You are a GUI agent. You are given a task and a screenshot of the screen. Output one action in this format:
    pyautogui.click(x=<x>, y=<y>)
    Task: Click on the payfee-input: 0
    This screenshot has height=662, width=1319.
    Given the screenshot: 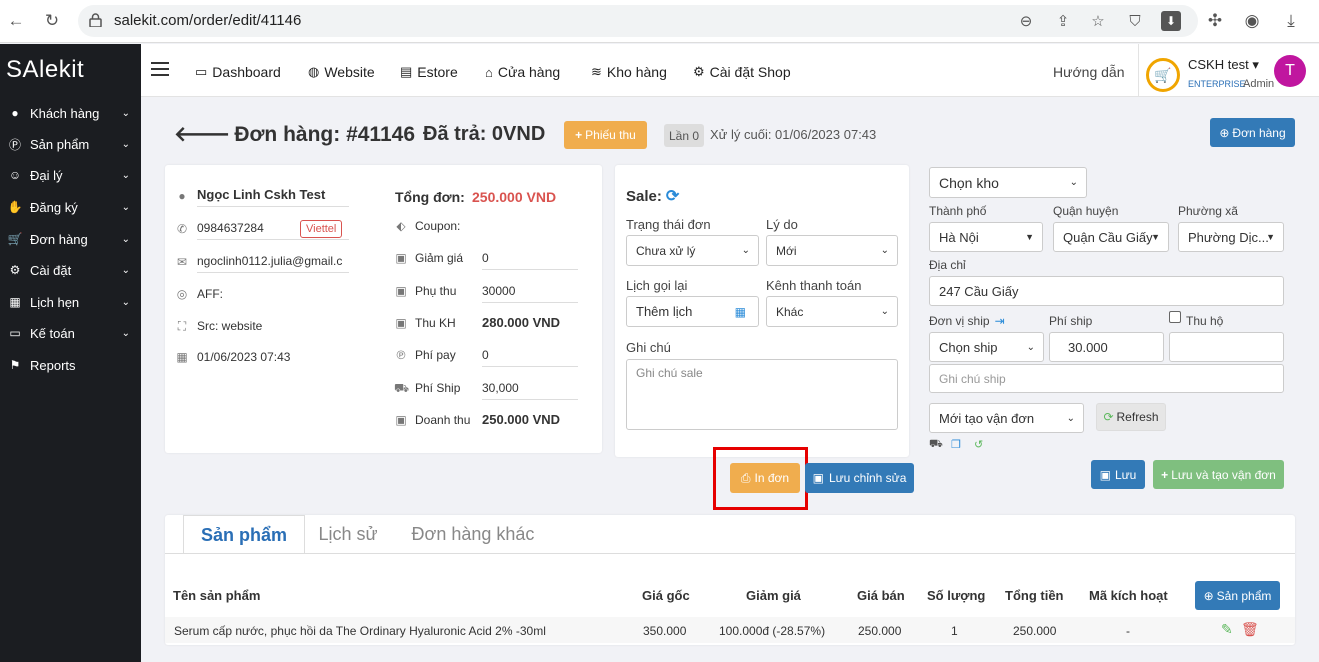 What is the action you would take?
    pyautogui.click(x=530, y=357)
    